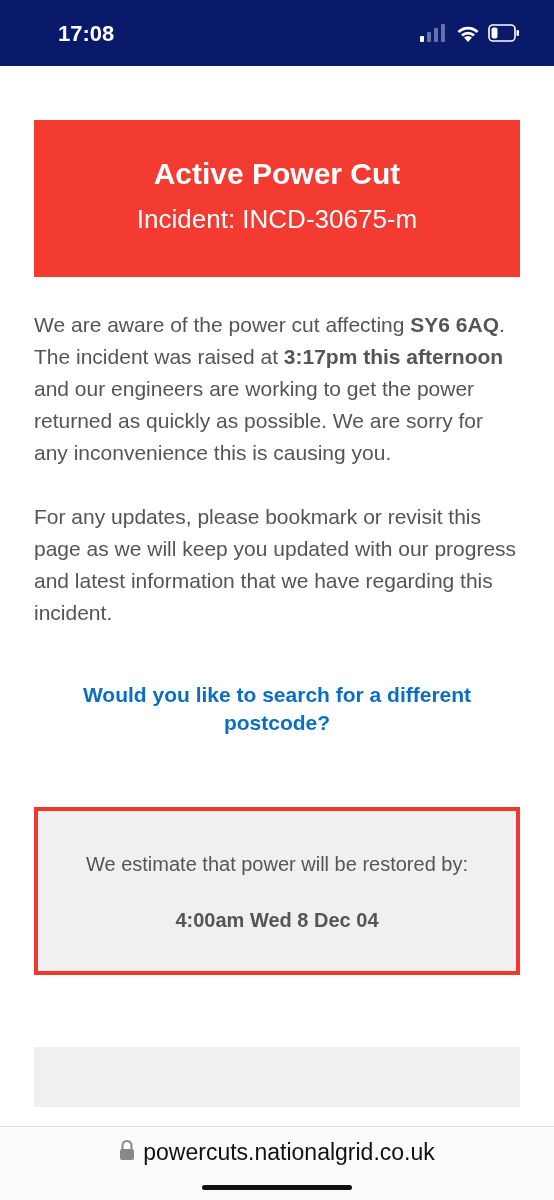  I want to click on url-text: powercuts.nationalgrid.co.uk, so click(289, 1152).